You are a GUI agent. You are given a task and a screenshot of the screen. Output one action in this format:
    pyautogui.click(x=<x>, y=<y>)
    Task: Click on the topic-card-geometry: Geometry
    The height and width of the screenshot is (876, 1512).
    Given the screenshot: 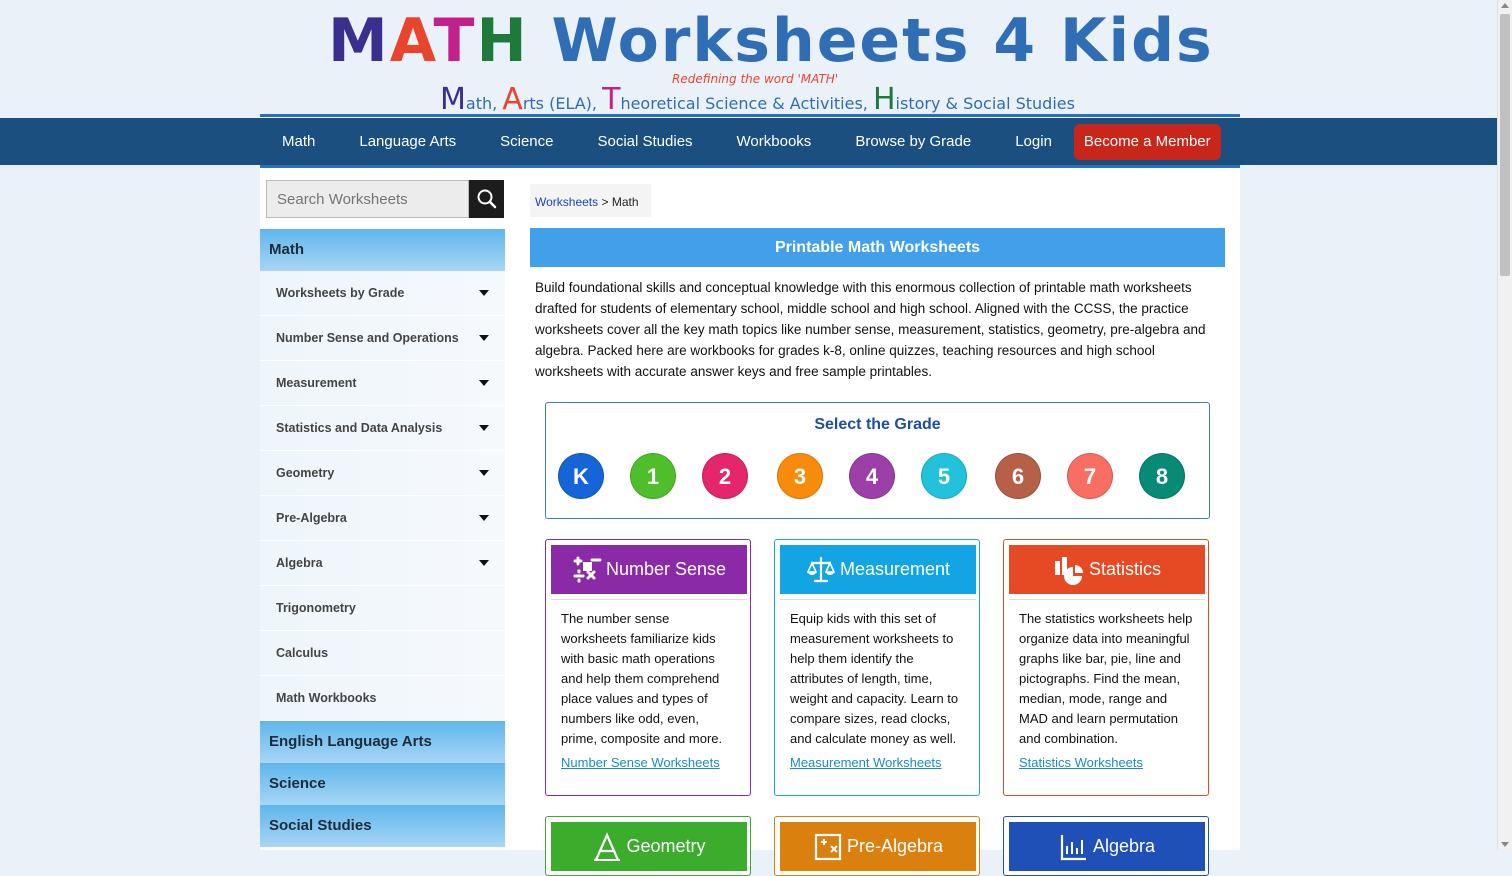 What is the action you would take?
    pyautogui.click(x=648, y=846)
    